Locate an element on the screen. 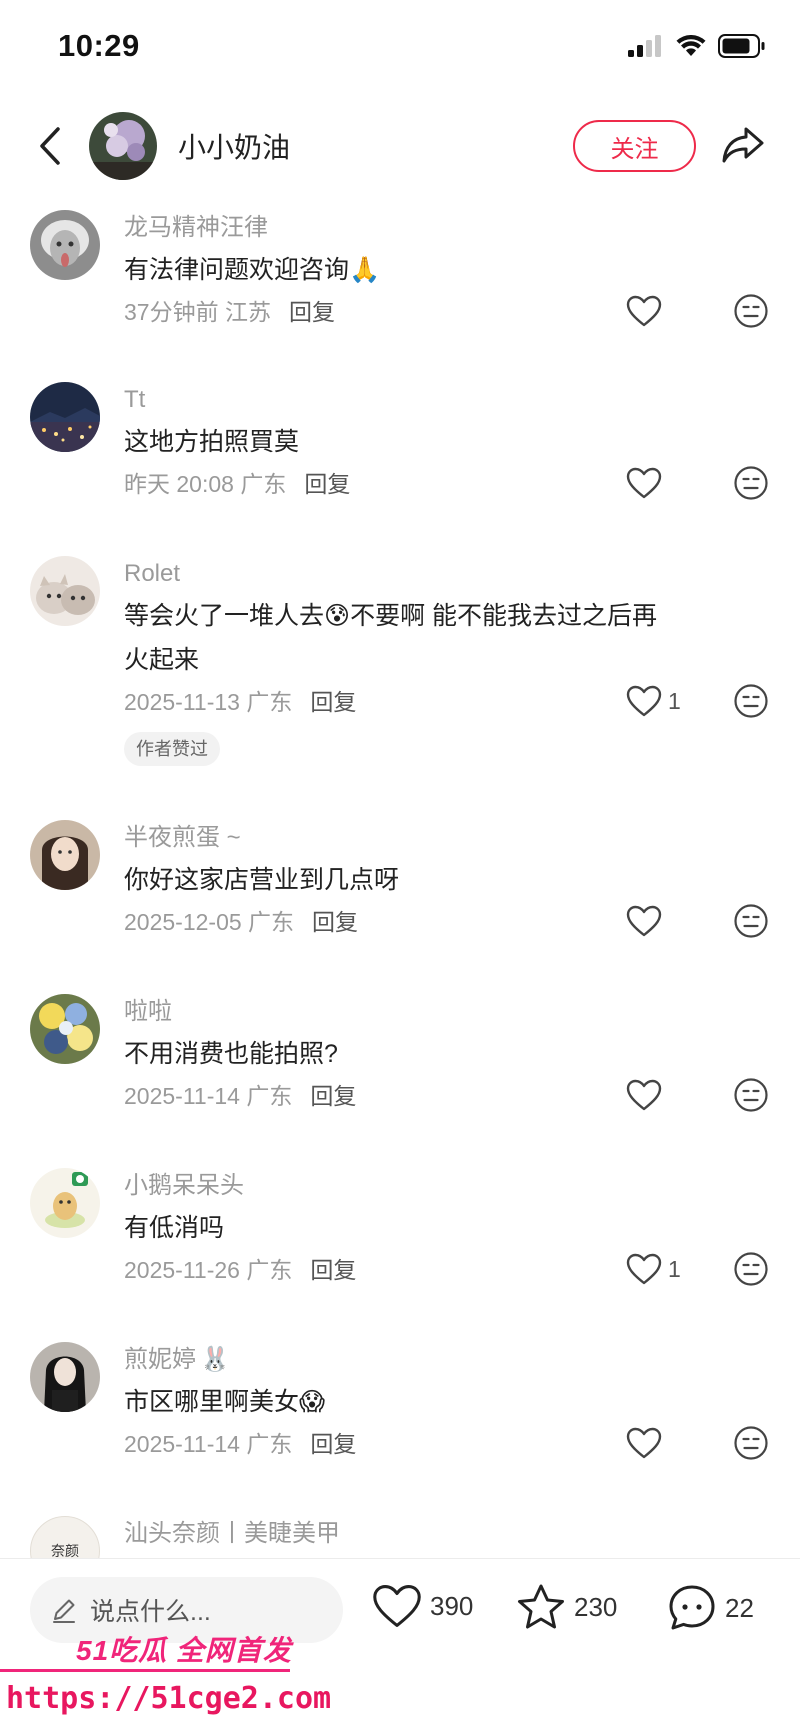 The height and width of the screenshot is (1731, 800). comment-time: 2025-12-05 is located at coordinates (183, 922).